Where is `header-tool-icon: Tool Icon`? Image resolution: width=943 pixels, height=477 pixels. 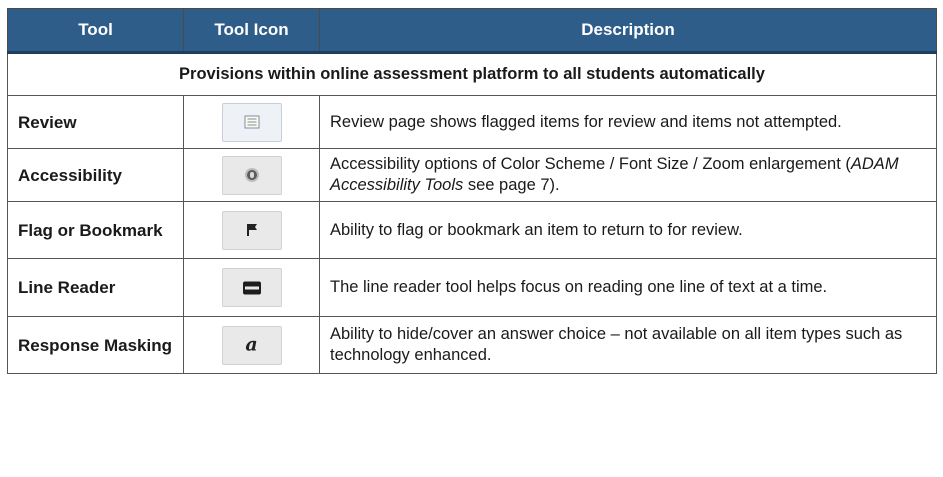 header-tool-icon: Tool Icon is located at coordinates (251, 31).